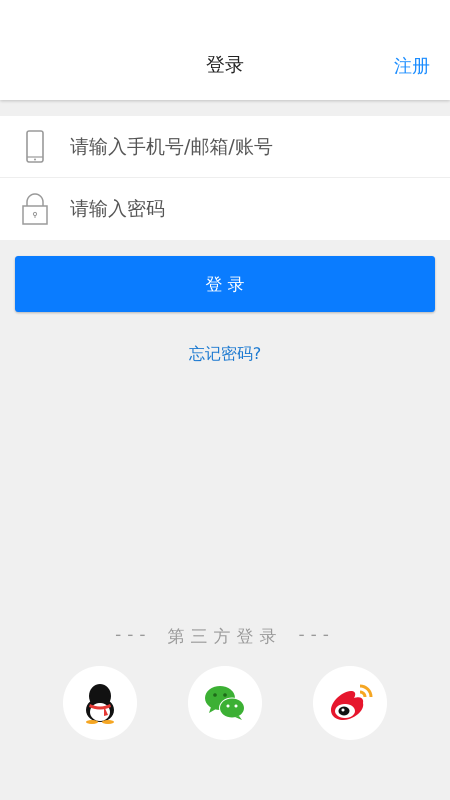  Describe the element at coordinates (35, 146) in the screenshot. I see `phone-icon` at that location.